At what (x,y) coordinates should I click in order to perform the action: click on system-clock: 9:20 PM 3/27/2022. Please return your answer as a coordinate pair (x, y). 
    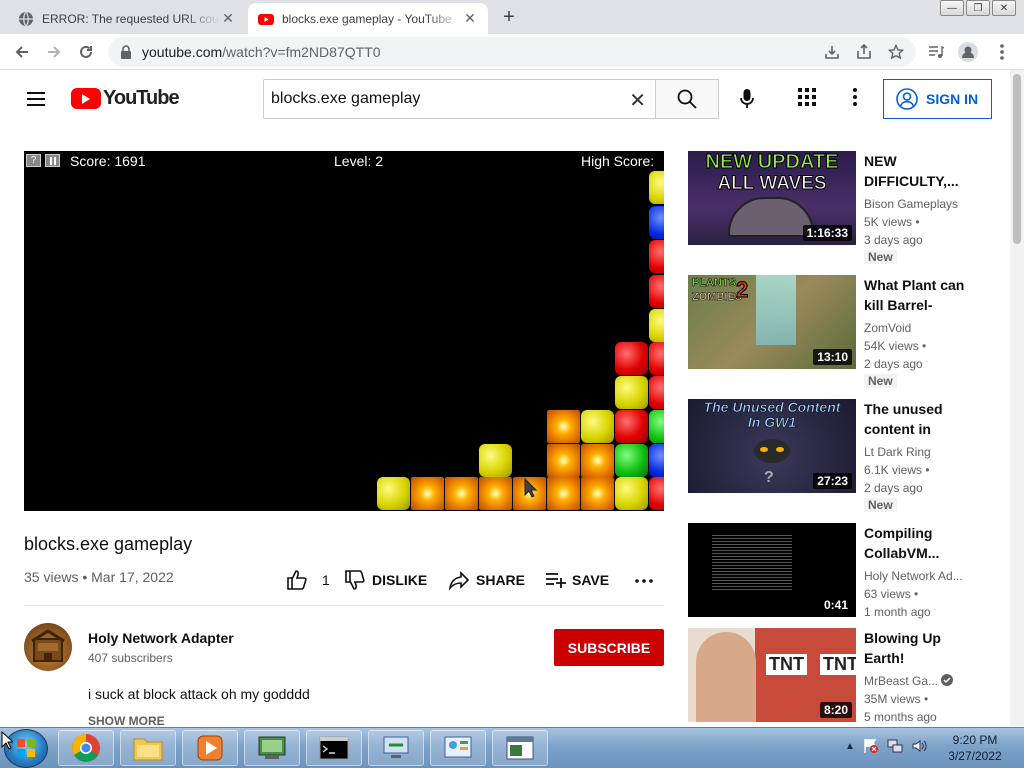
    Looking at the image, I should click on (975, 748).